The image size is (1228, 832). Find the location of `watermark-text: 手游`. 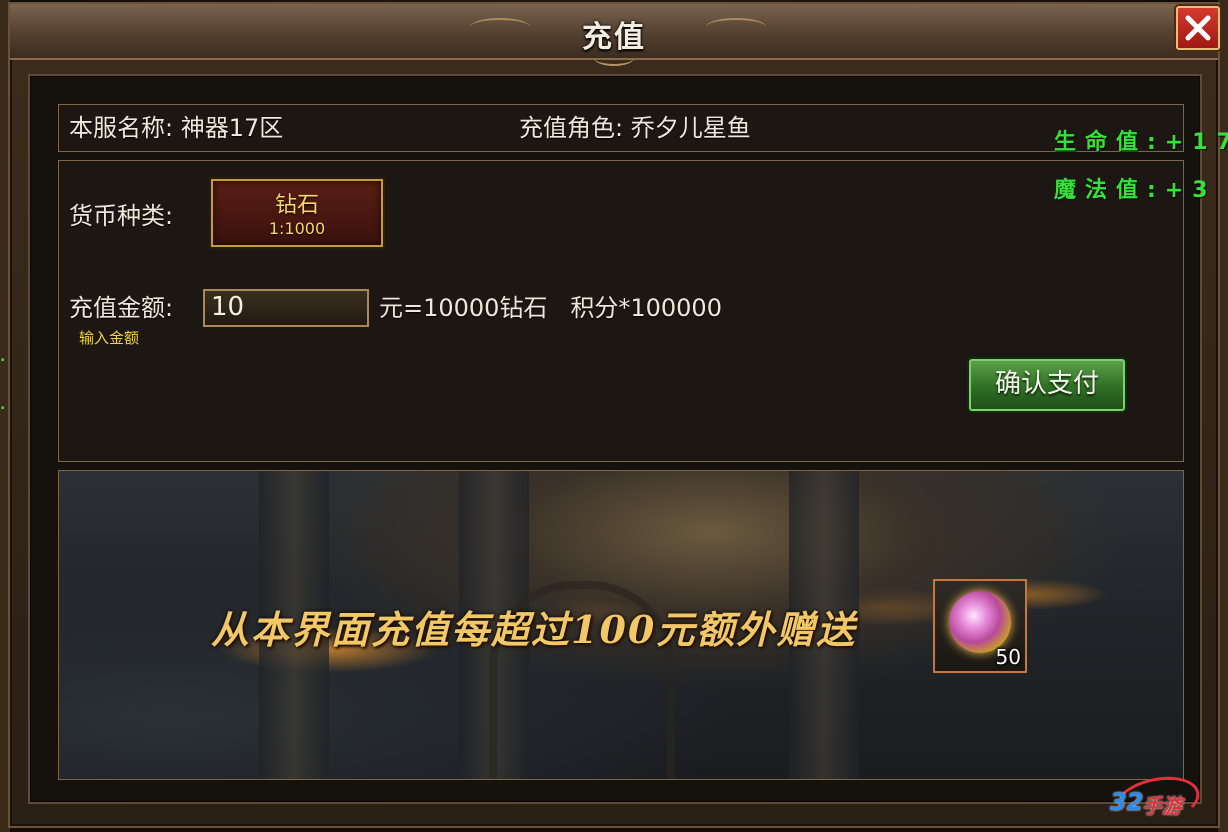

watermark-text: 手游 is located at coordinates (1162, 806).